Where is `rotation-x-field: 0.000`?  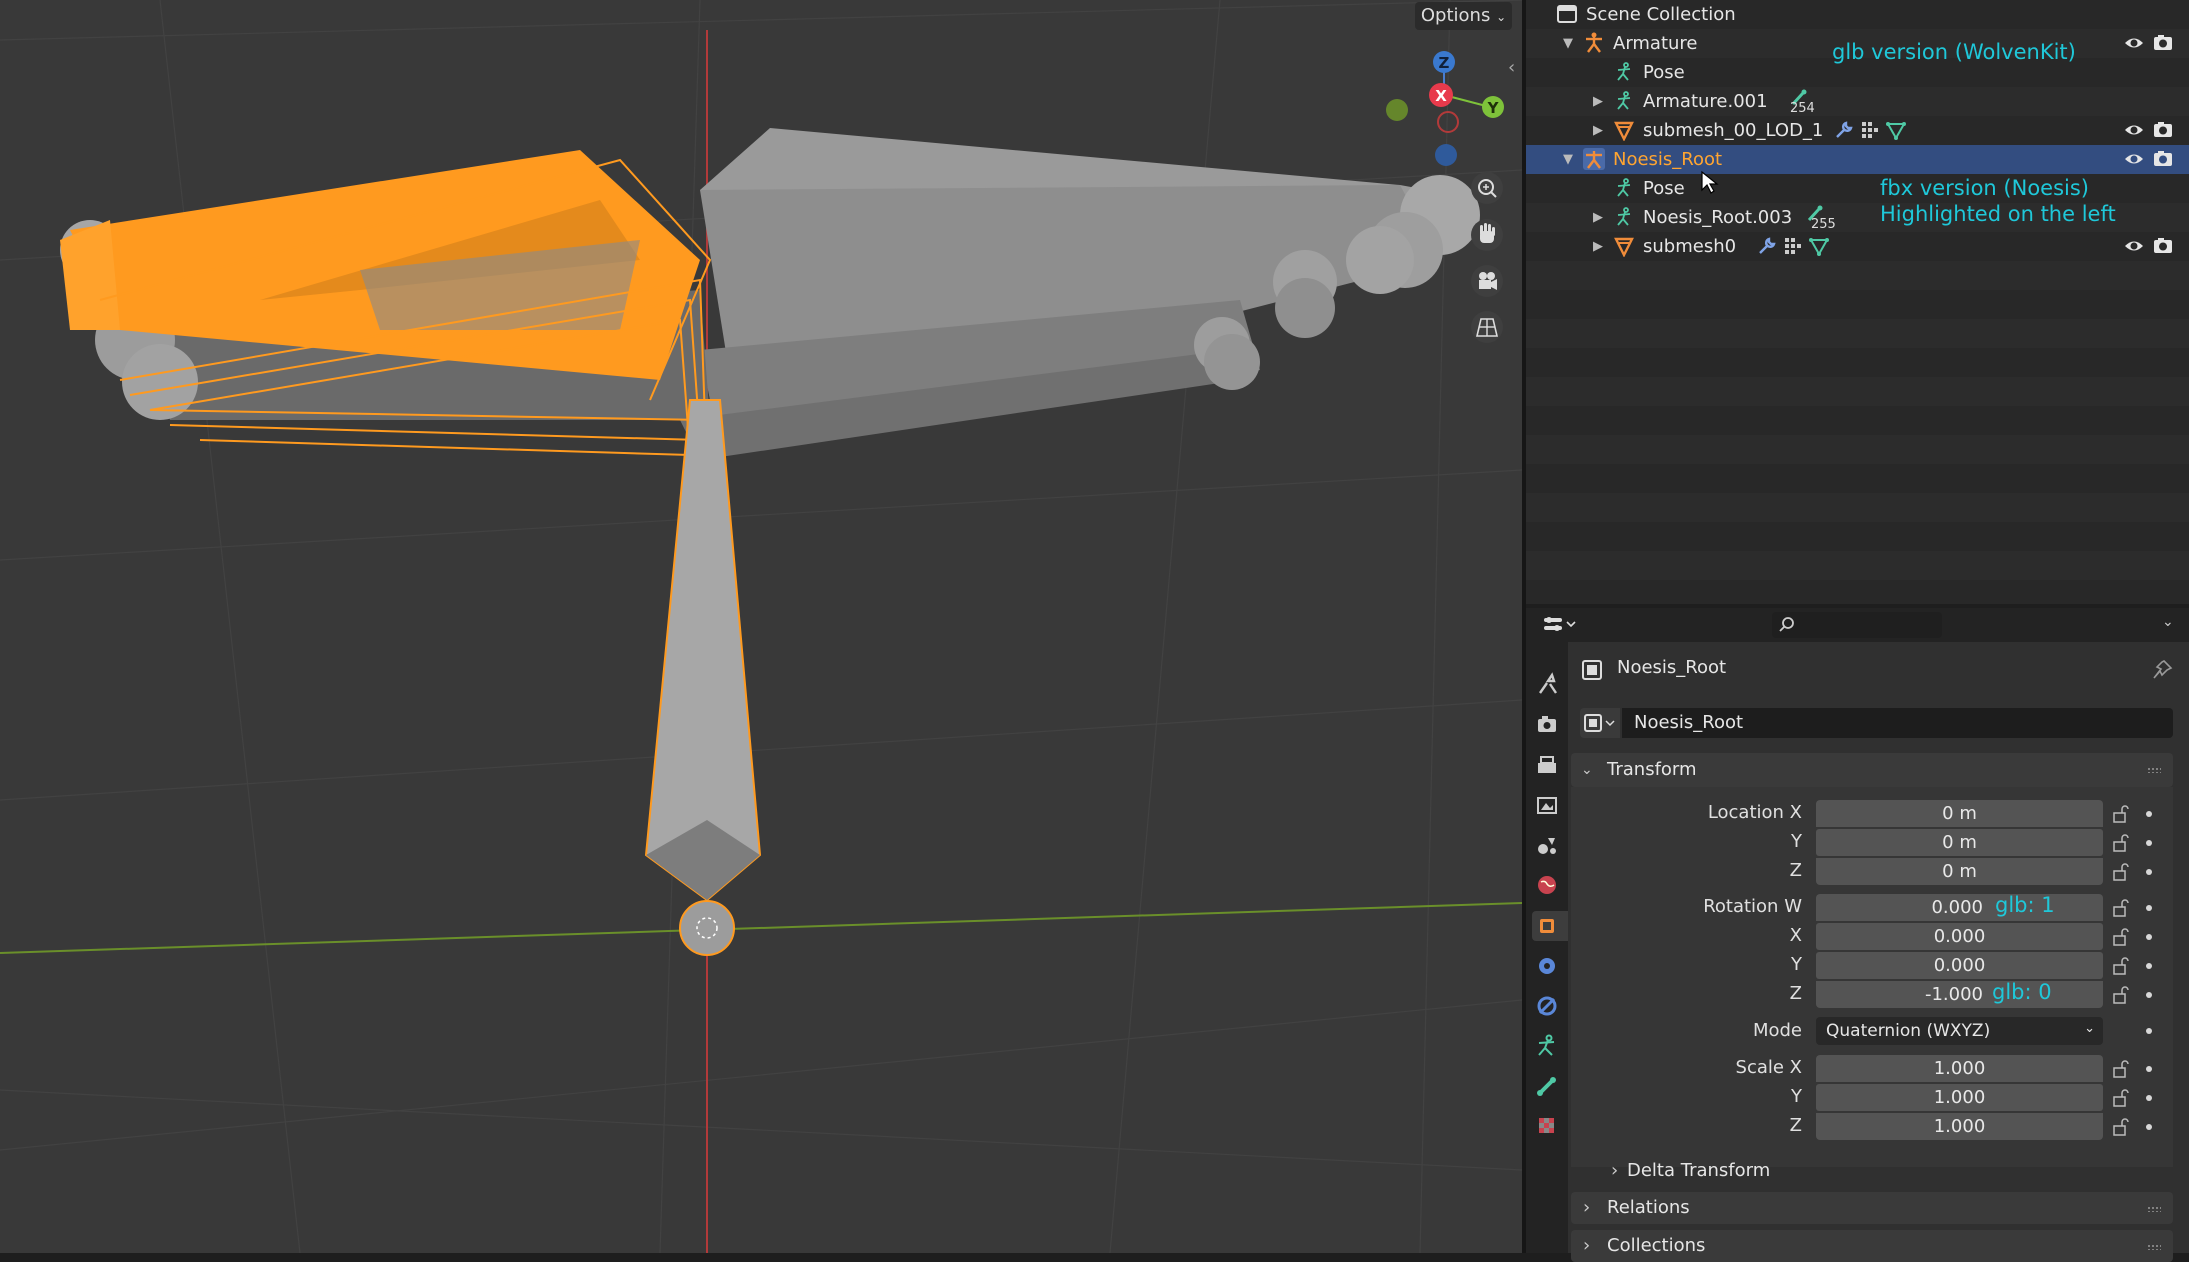 rotation-x-field: 0.000 is located at coordinates (1959, 936).